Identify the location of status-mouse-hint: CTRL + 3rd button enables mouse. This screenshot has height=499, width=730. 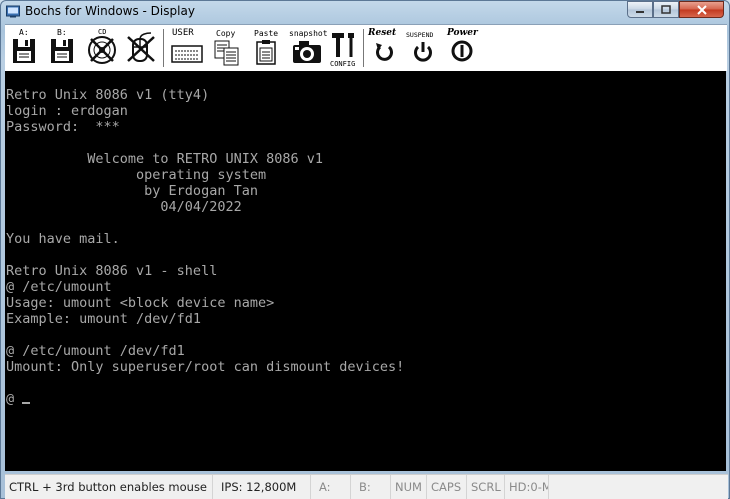
(109, 487).